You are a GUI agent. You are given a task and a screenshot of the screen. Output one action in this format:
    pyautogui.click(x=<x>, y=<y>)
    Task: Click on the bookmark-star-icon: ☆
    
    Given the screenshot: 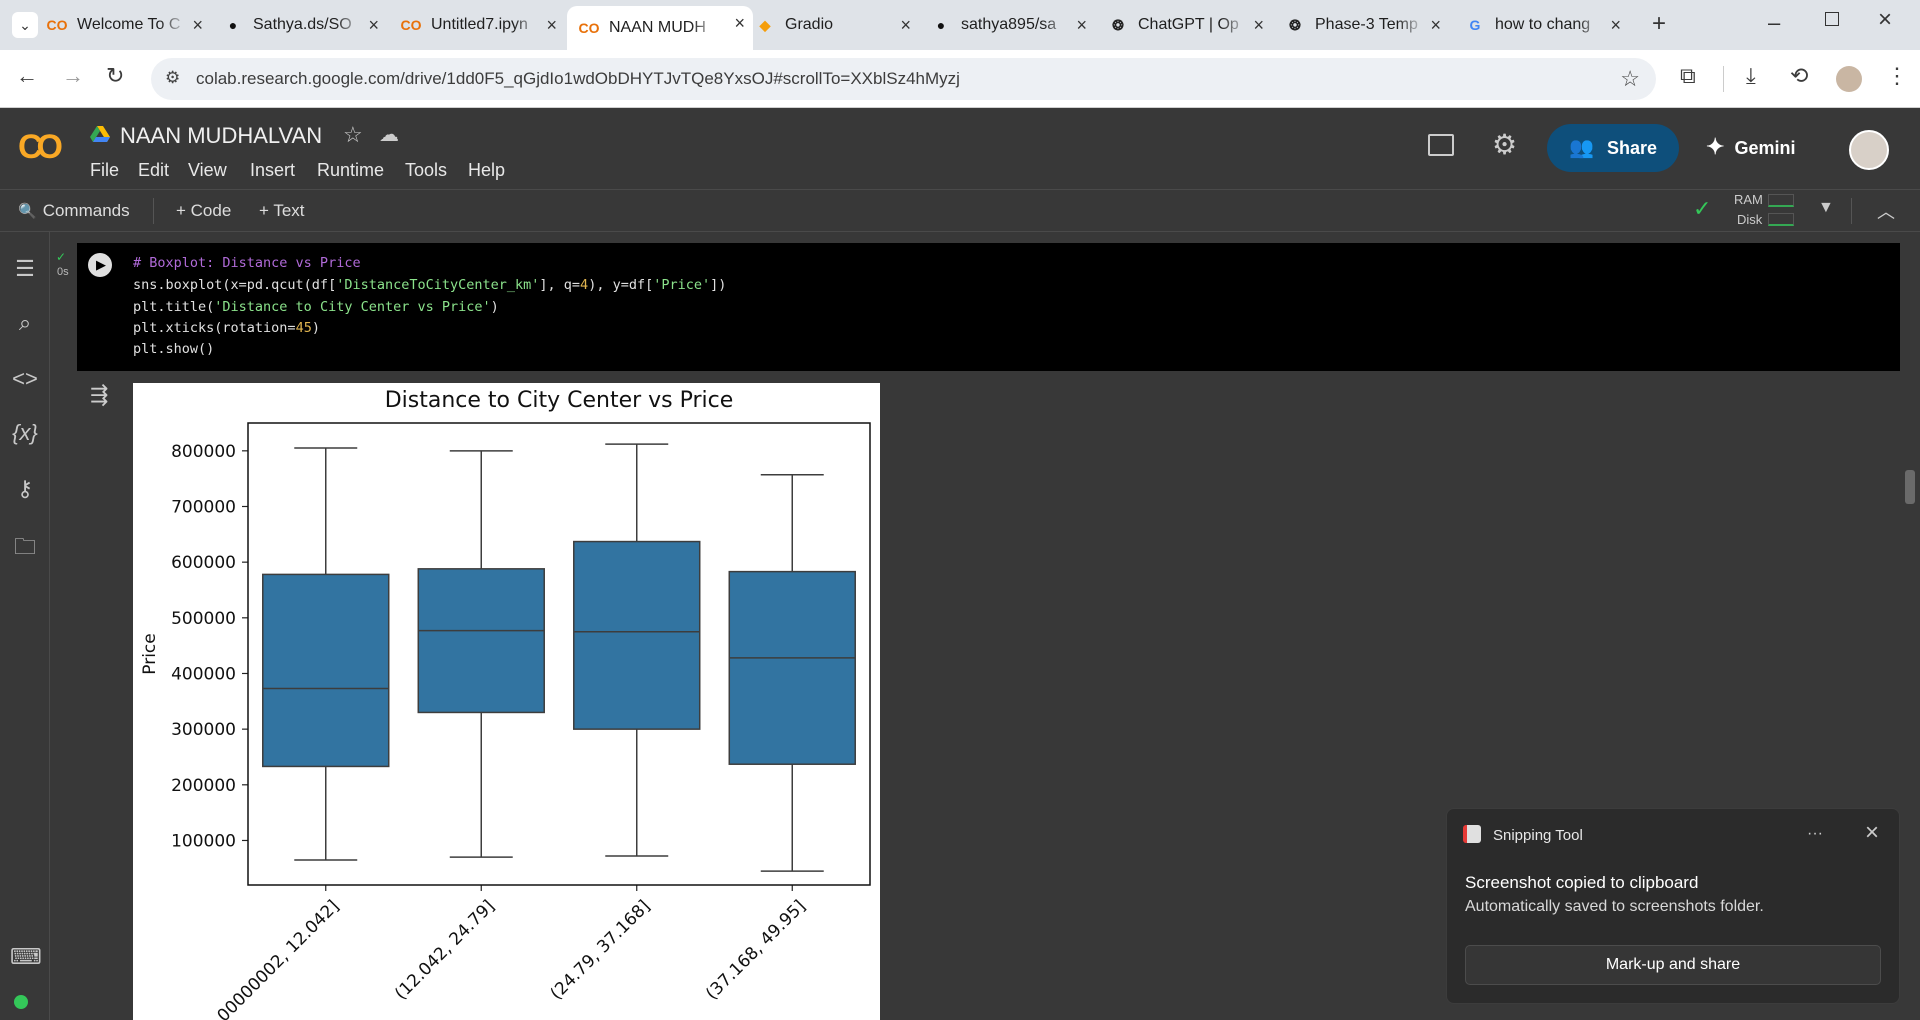 What is the action you would take?
    pyautogui.click(x=1630, y=79)
    